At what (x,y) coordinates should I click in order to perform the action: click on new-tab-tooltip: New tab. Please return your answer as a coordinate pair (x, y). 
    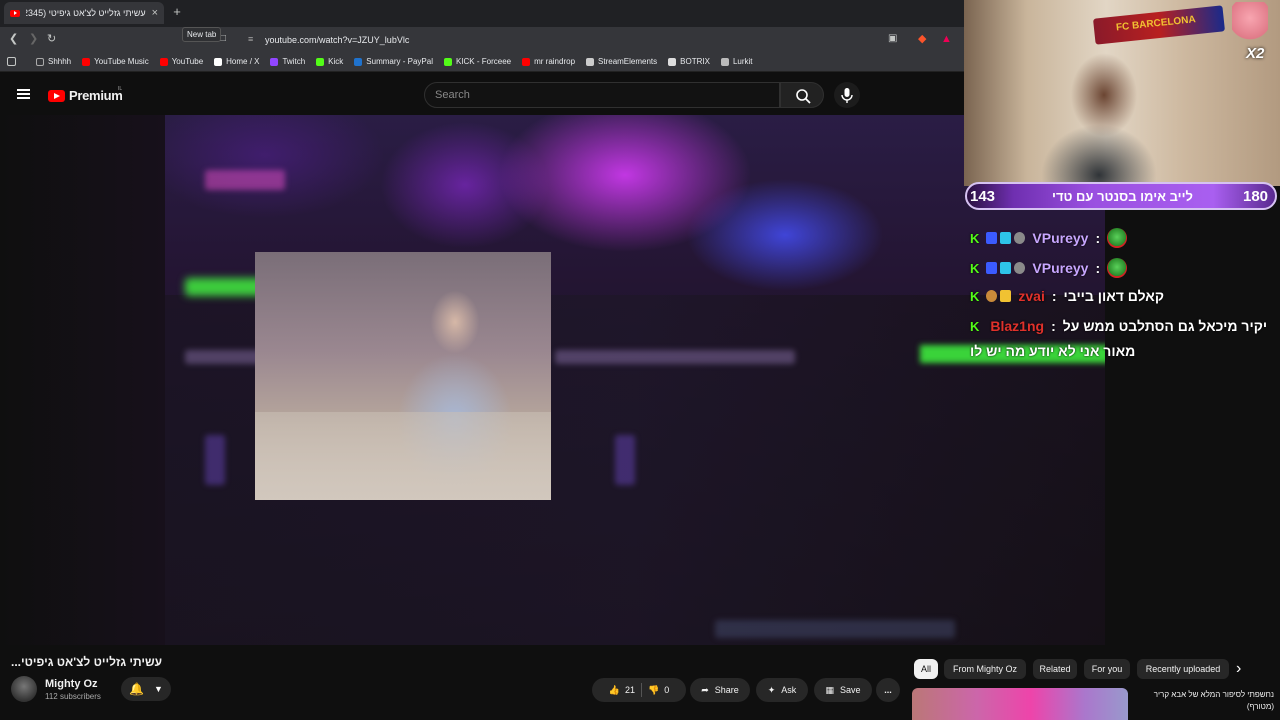
    Looking at the image, I should click on (202, 34).